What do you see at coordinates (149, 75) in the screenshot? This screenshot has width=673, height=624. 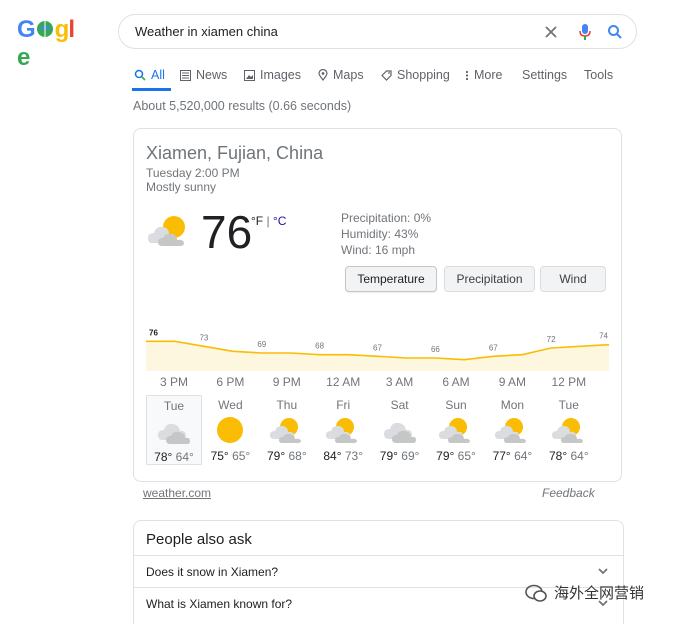 I see `tab-all: All` at bounding box center [149, 75].